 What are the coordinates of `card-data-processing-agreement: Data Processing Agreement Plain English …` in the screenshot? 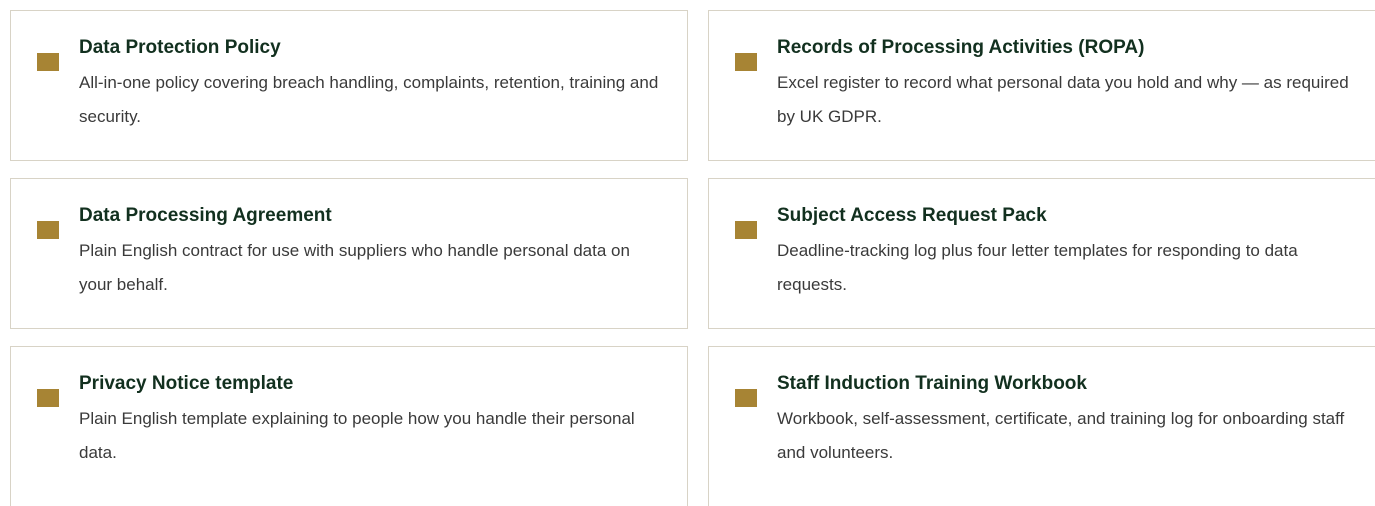 It's located at (349, 253).